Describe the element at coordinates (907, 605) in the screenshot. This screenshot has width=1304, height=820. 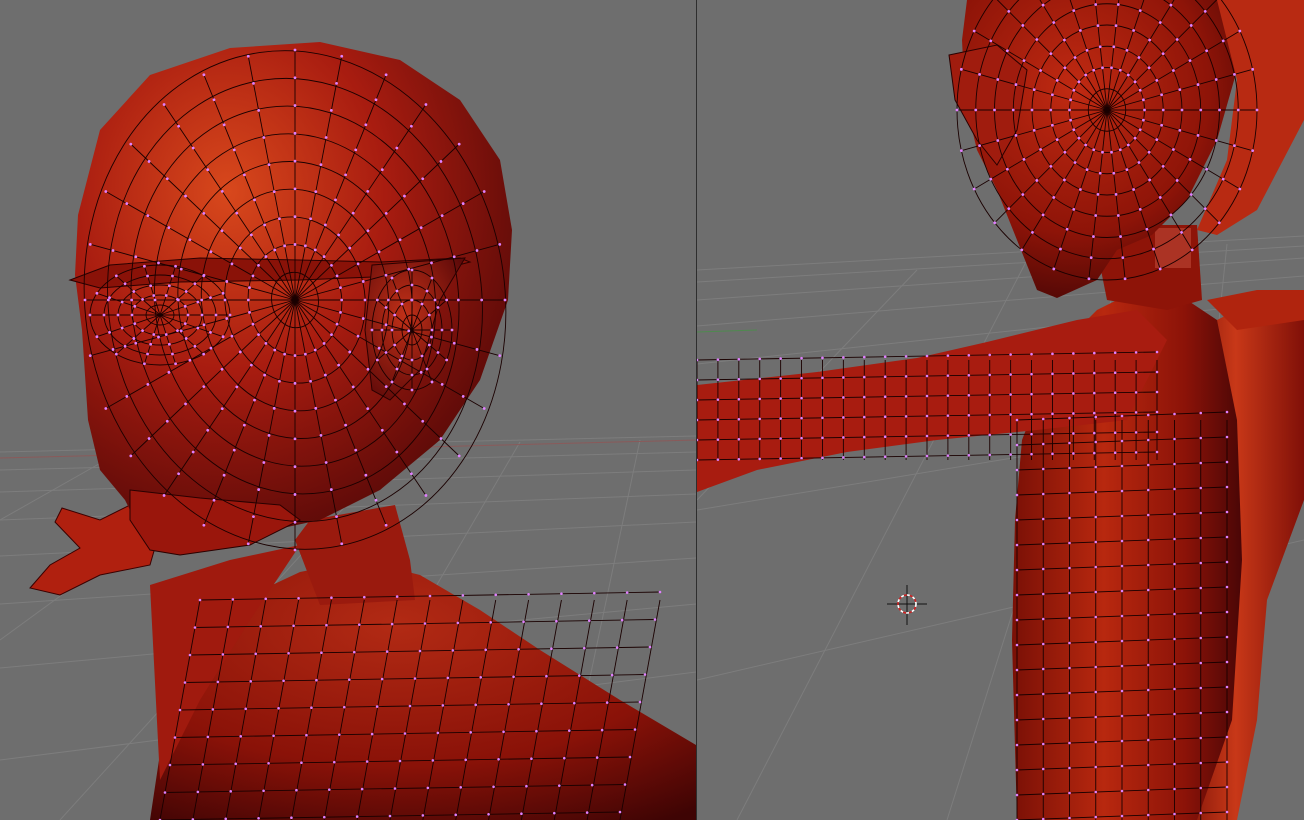
I see `3d-cursor-icon` at that location.